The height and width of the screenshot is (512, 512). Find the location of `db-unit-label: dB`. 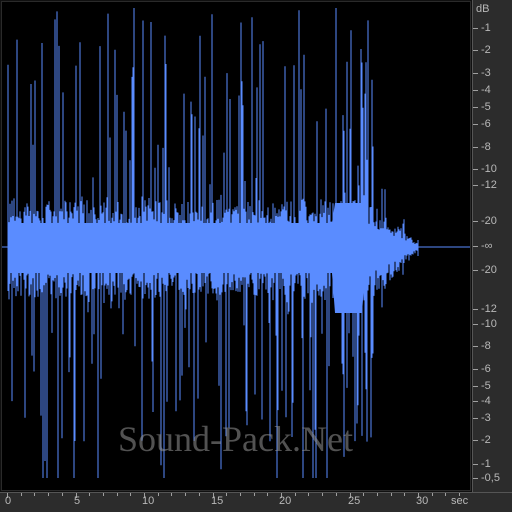

db-unit-label: dB is located at coordinates (483, 9).